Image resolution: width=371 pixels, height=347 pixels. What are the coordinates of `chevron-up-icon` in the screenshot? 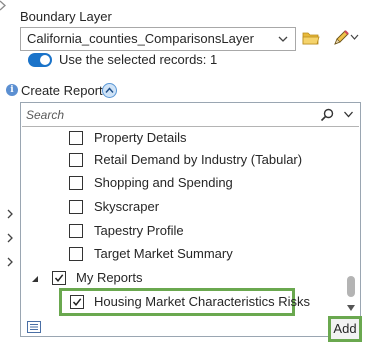 It's located at (109, 90).